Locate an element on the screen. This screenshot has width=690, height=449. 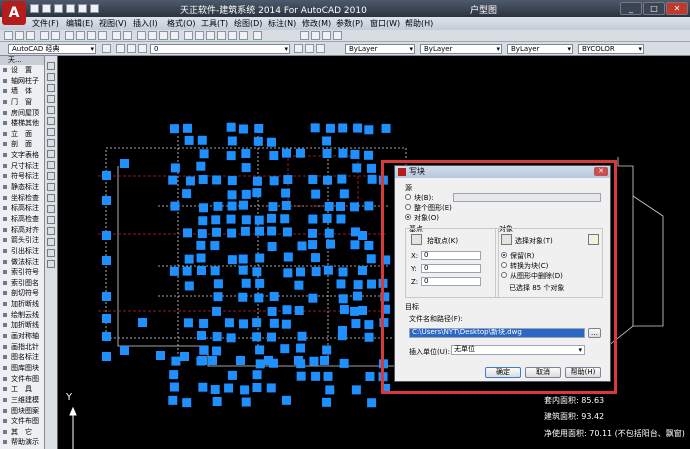
copy-icon is located at coordinates (80, 35).